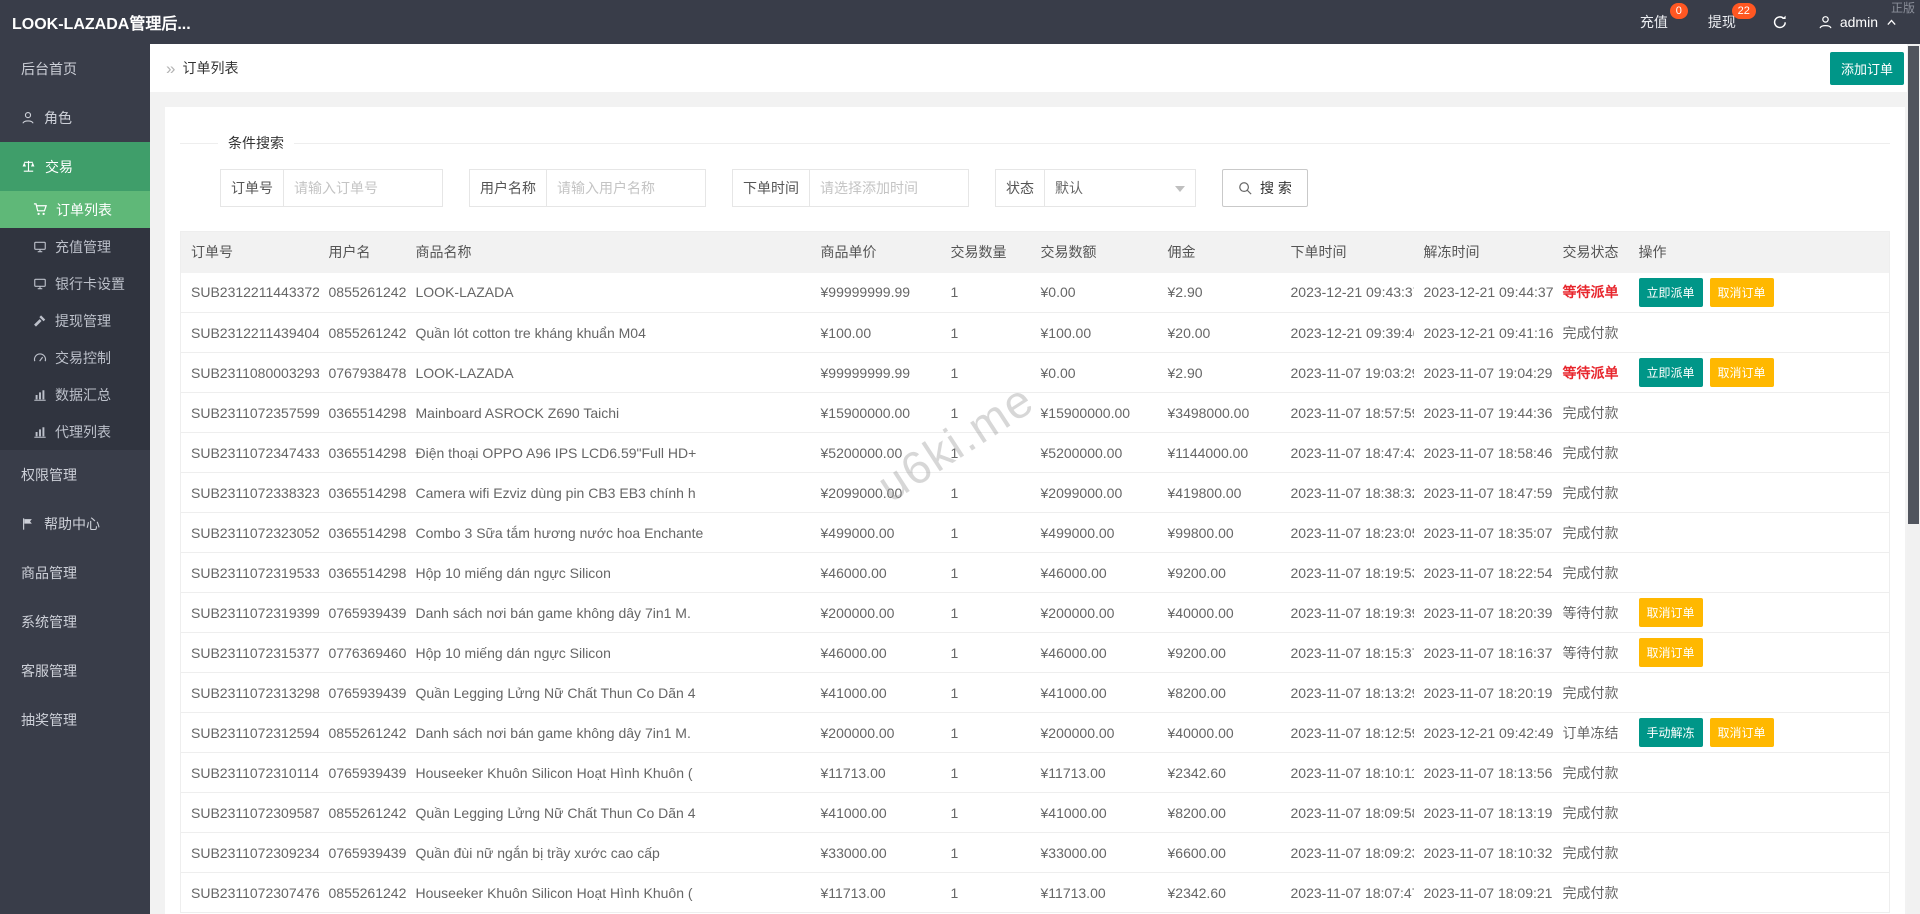  I want to click on amount-cell: ¥499000.00, so click(1094, 532).